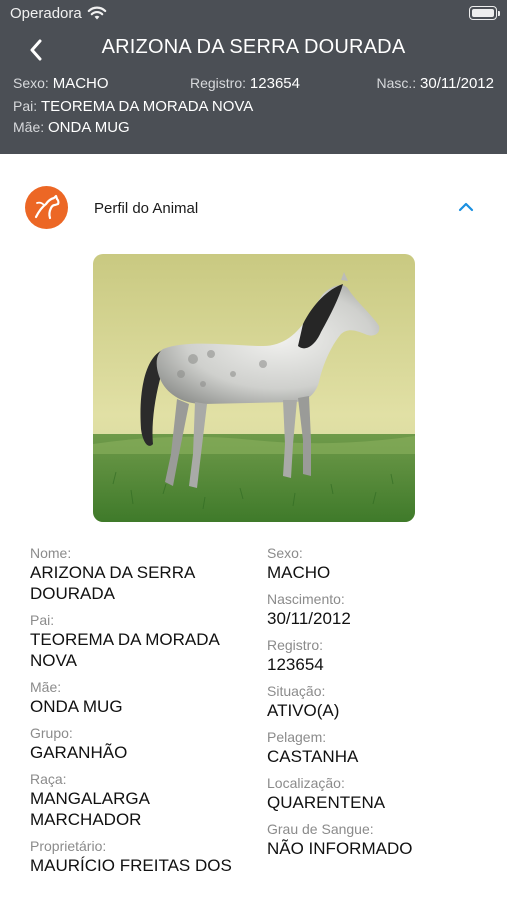 The image size is (507, 900). I want to click on field-value: GARANHÃO, so click(79, 752).